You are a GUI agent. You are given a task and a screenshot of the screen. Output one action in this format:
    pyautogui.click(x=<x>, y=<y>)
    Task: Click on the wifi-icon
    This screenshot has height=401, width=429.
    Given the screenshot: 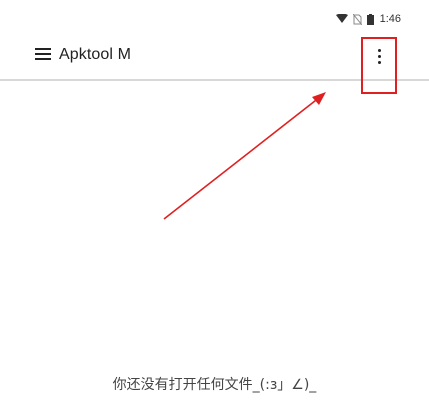 What is the action you would take?
    pyautogui.click(x=341, y=18)
    